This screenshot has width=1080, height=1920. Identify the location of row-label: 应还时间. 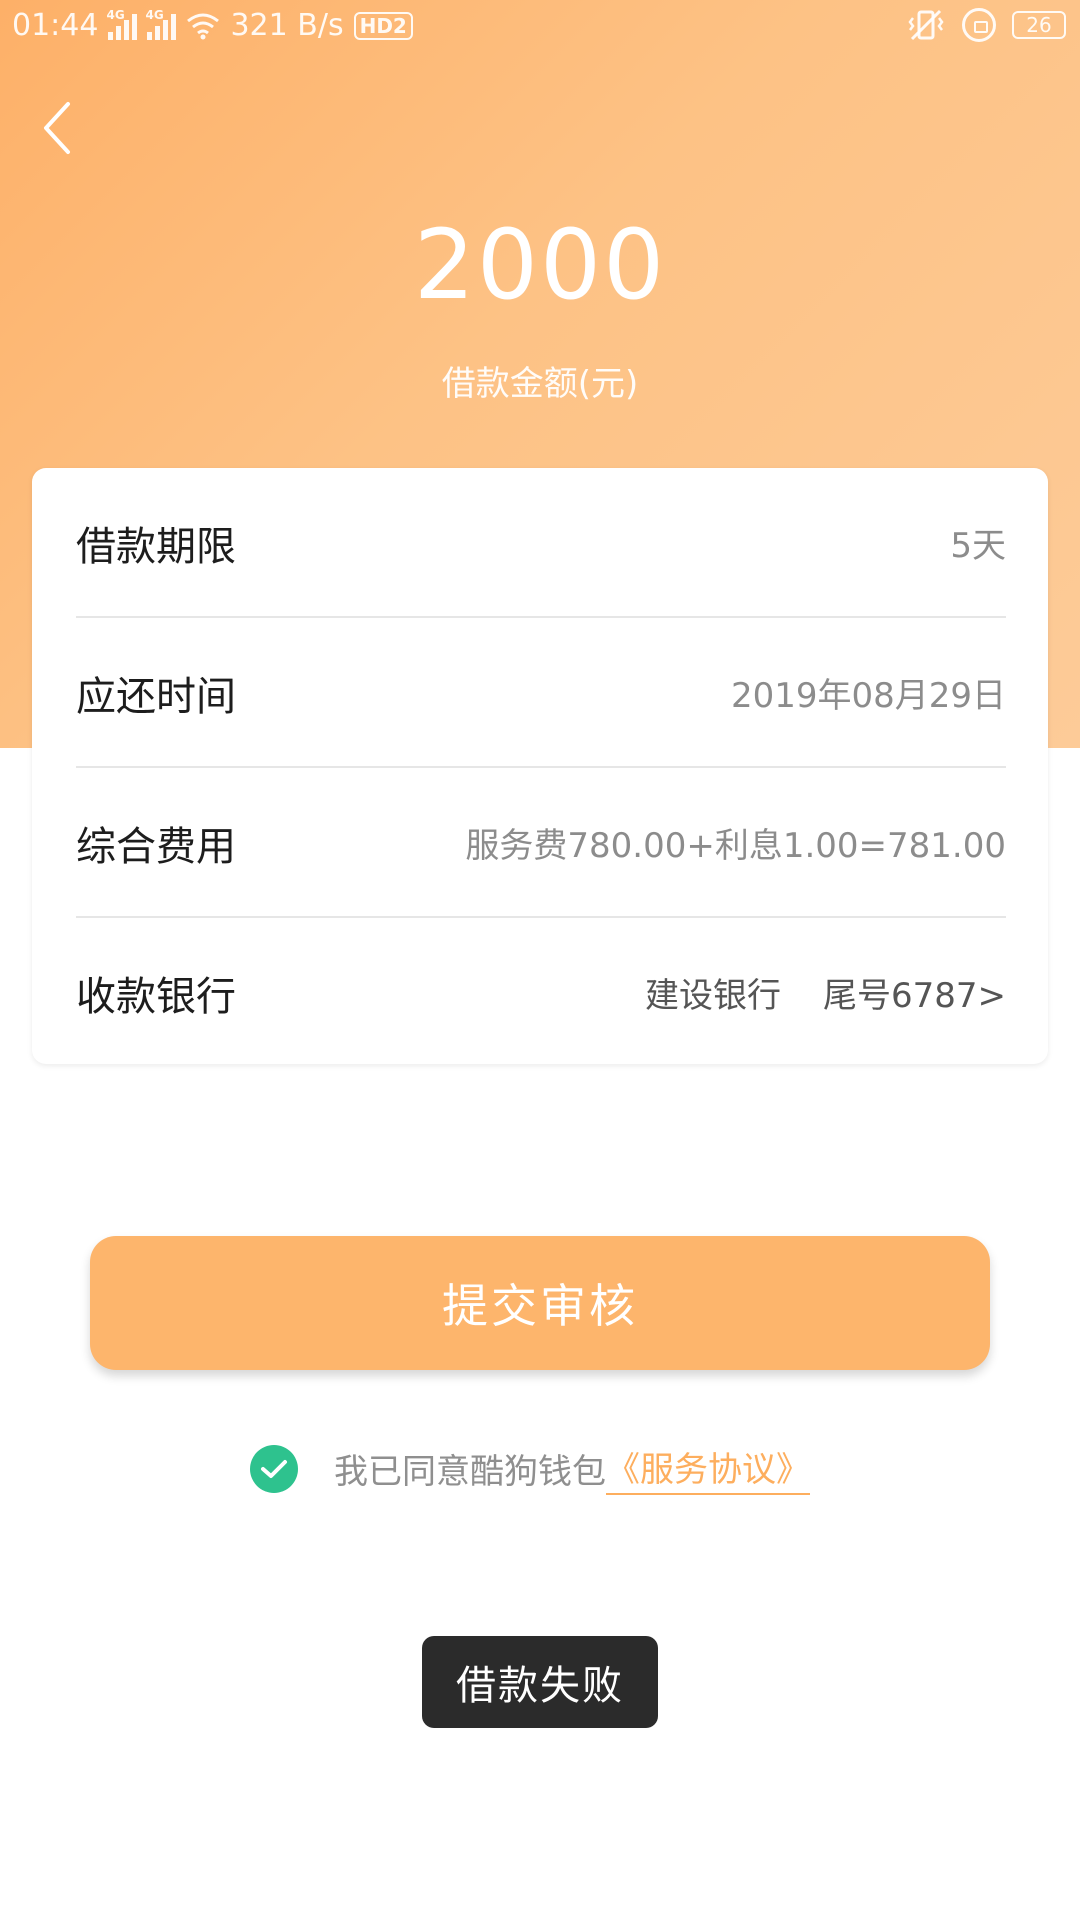
(156, 696).